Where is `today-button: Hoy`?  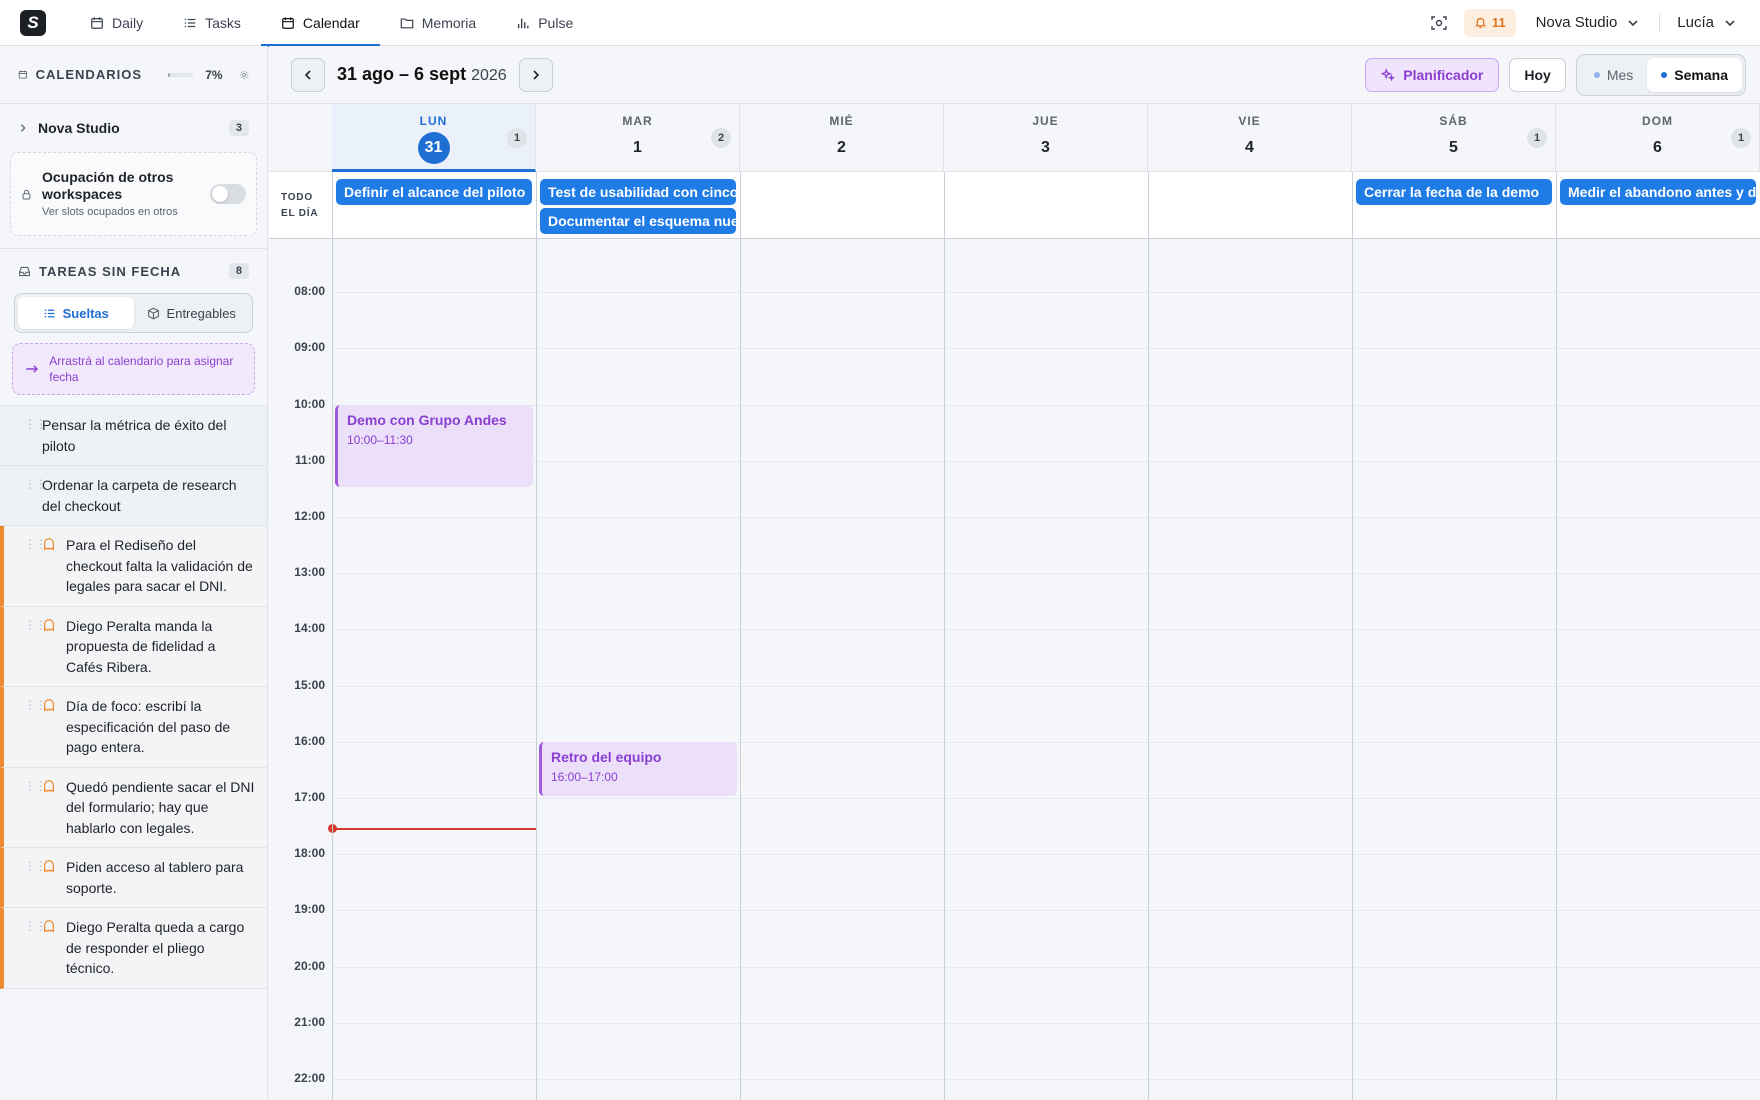
today-button: Hoy is located at coordinates (1537, 74).